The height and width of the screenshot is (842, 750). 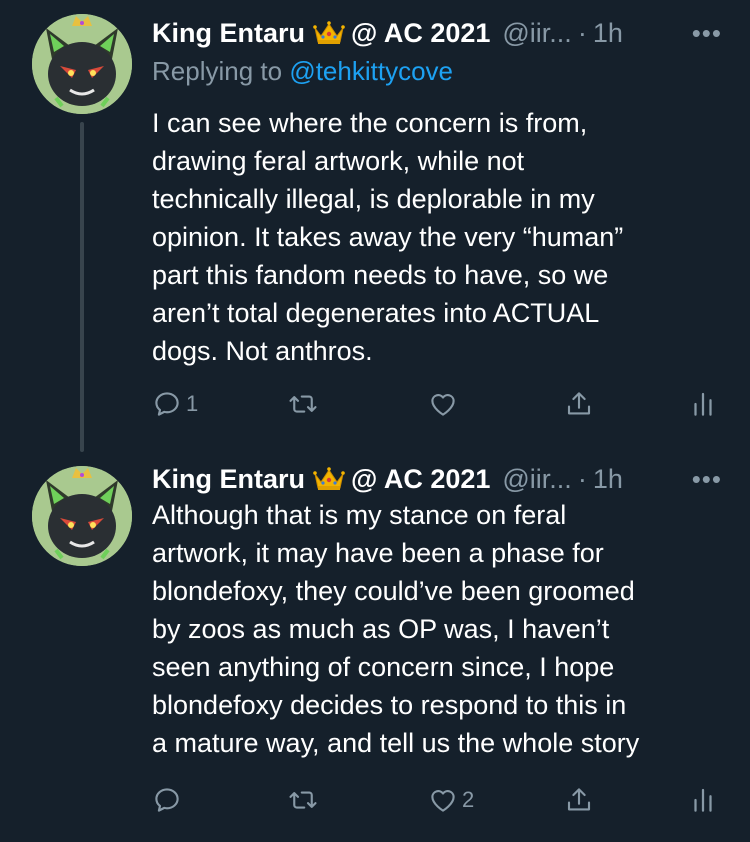 I want to click on thread-connector-line, so click(x=82, y=287).